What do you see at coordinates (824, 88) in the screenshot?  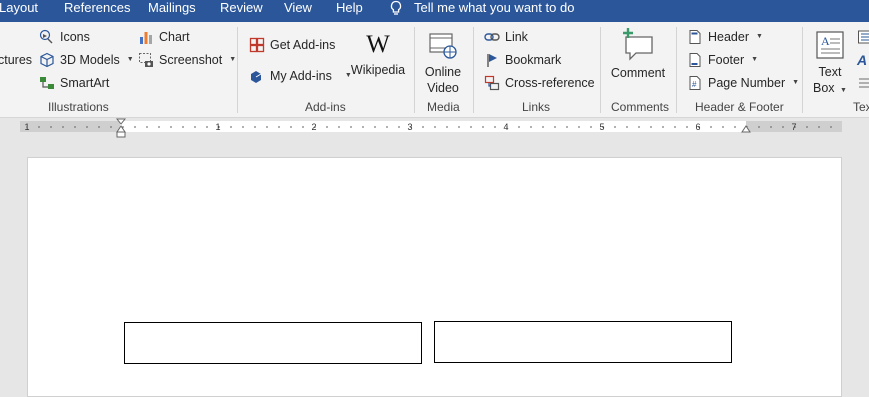 I see `text-box-label-2-text: Box` at bounding box center [824, 88].